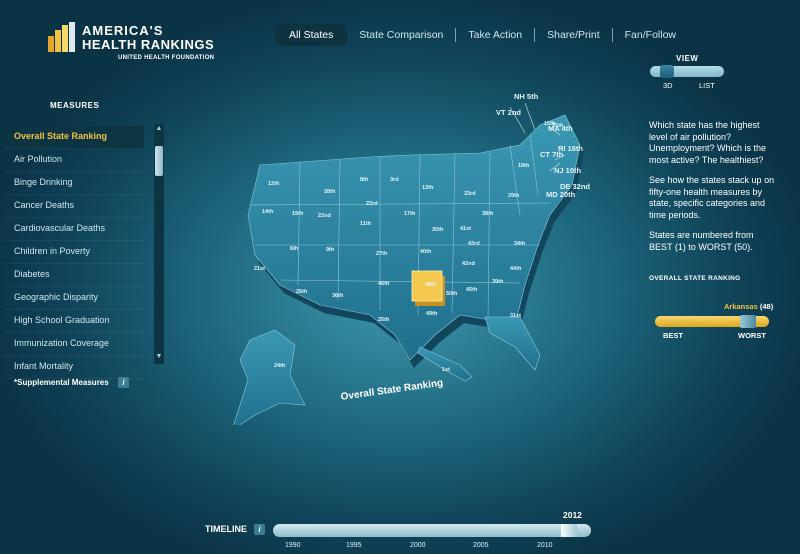 This screenshot has width=800, height=554. I want to click on ranking-best-label: BEST, so click(673, 335).